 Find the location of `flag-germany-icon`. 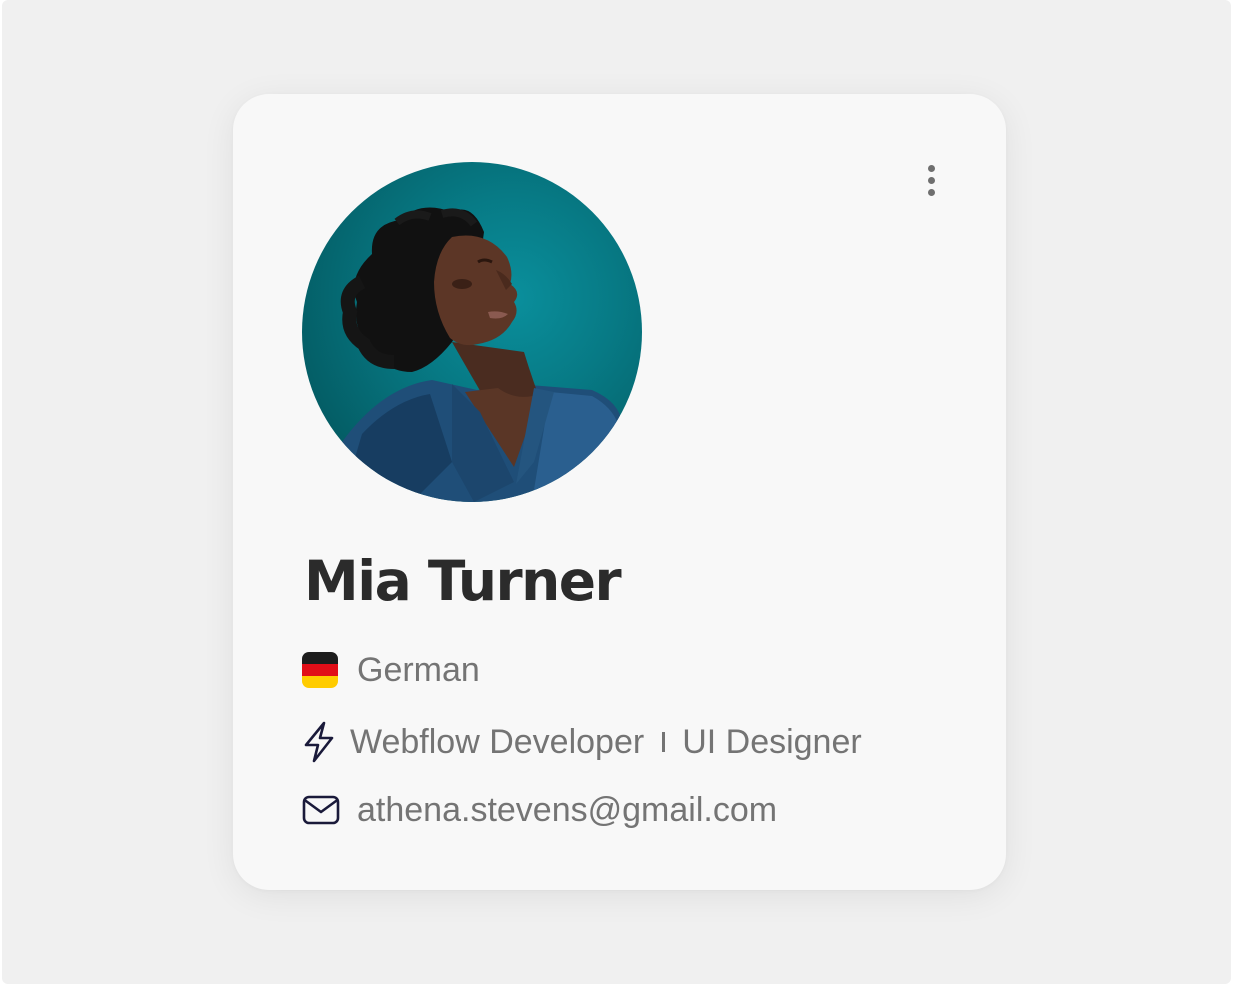

flag-germany-icon is located at coordinates (320, 670).